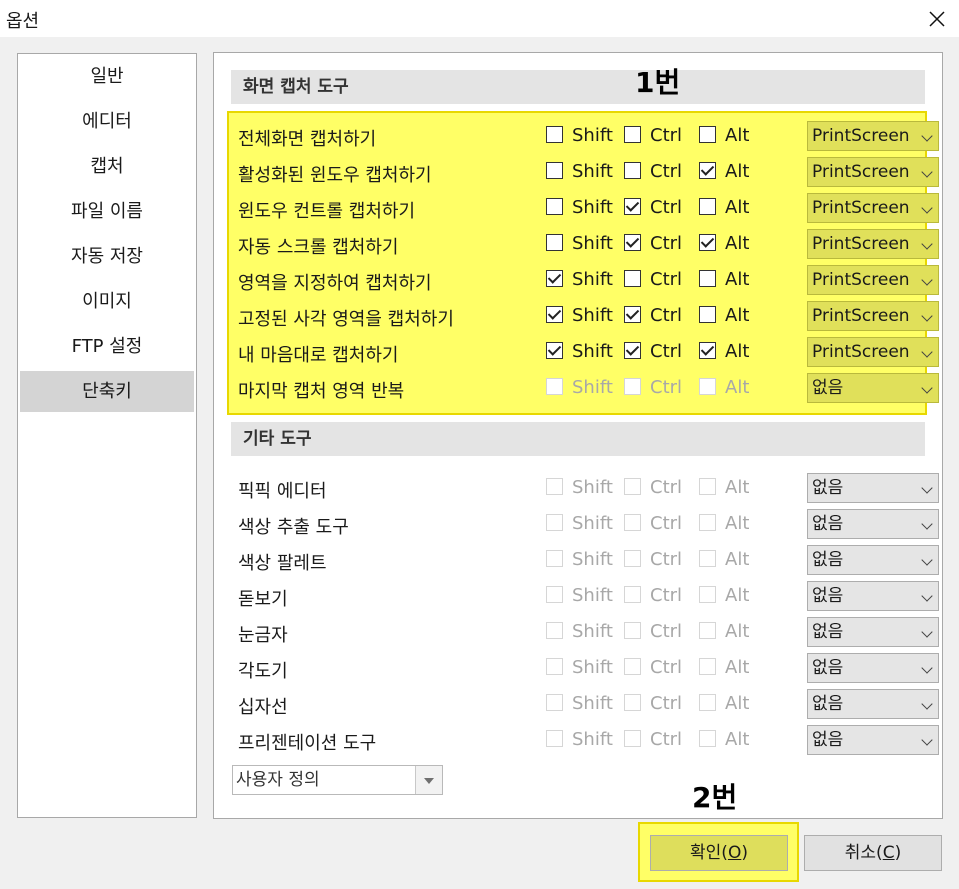 The image size is (959, 889). What do you see at coordinates (588, 525) in the screenshot?
I see `shortcut-row: 색상 추출 도구 Shift Ctrl Alt 없음` at bounding box center [588, 525].